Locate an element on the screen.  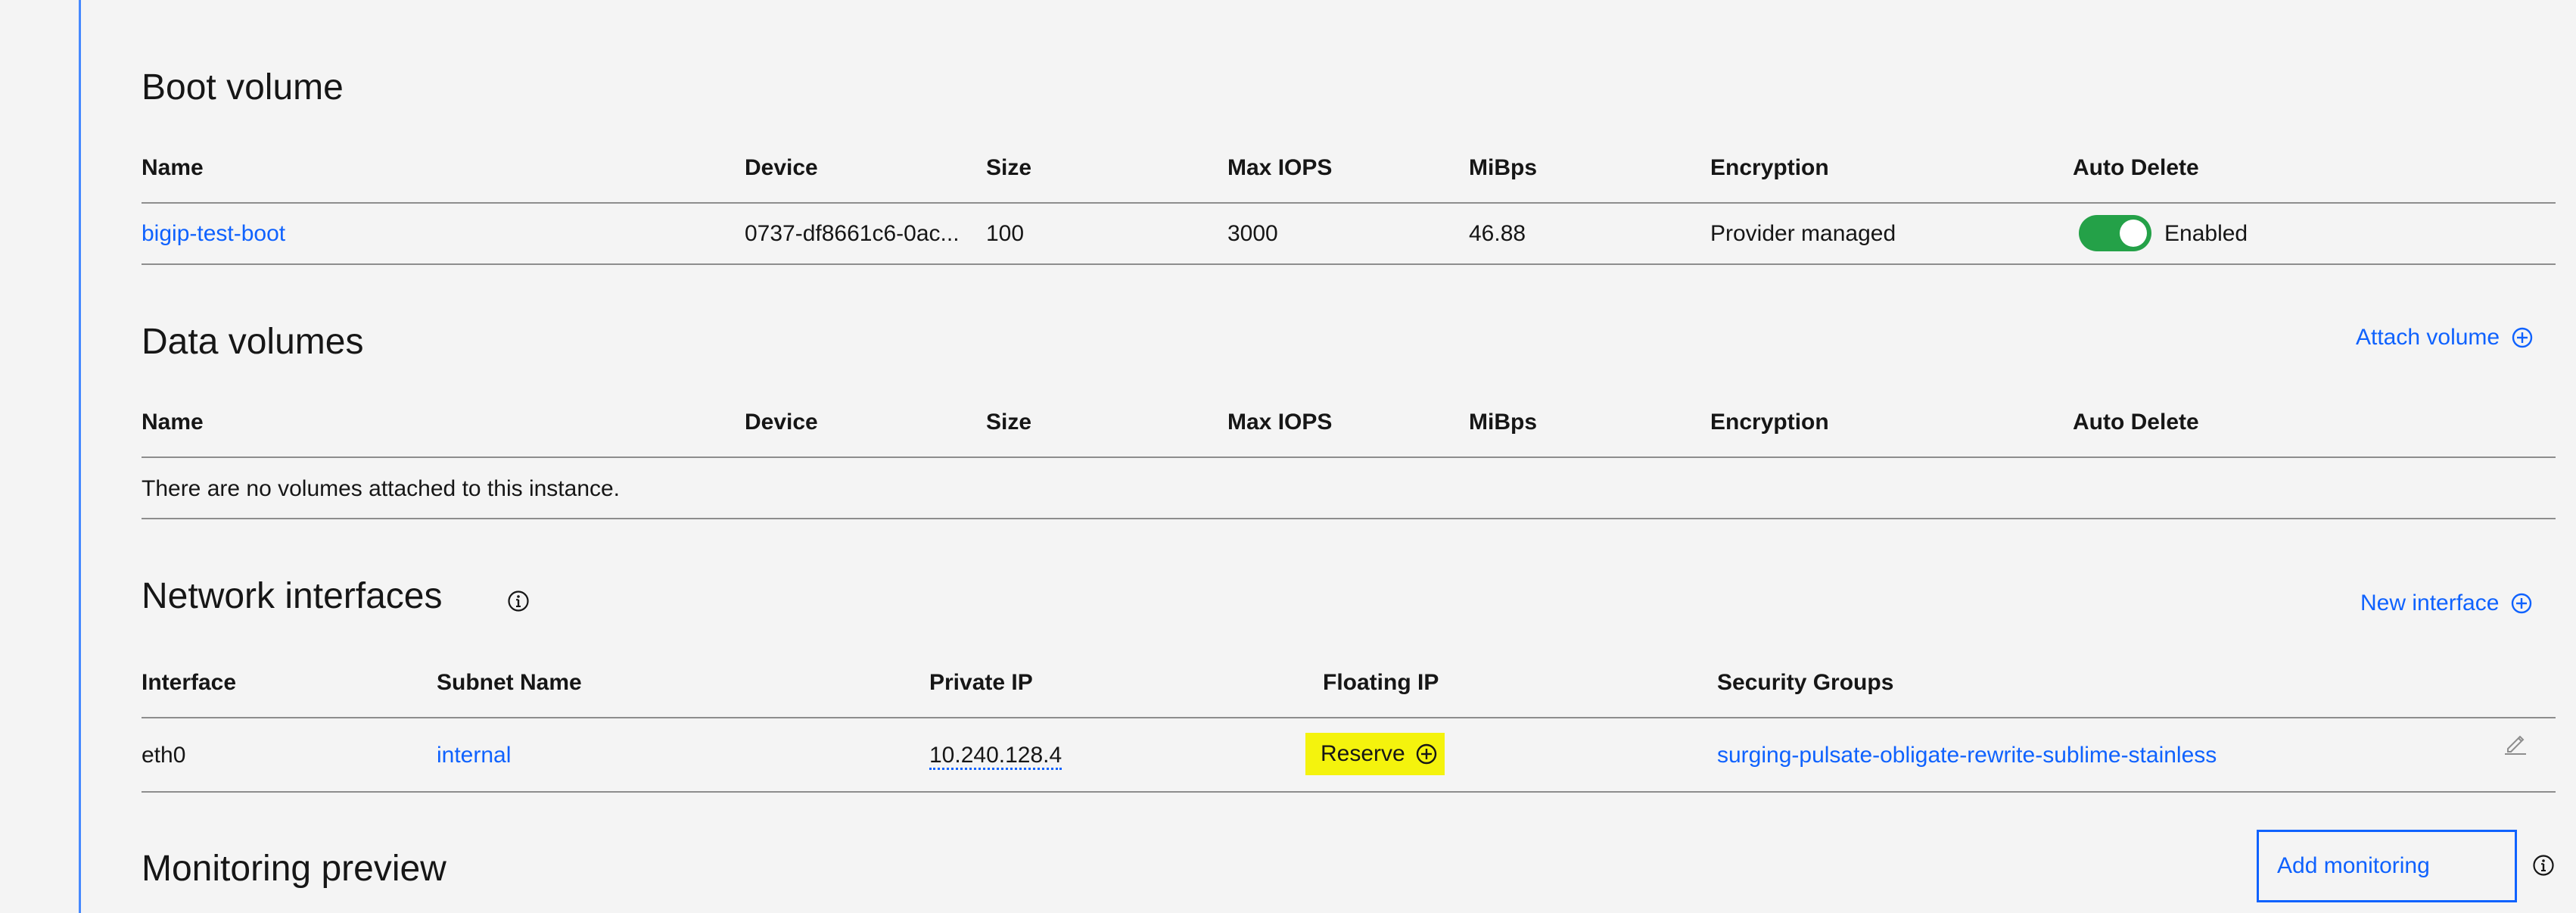
boot-volume-mibps: 46.88 is located at coordinates (1498, 234).